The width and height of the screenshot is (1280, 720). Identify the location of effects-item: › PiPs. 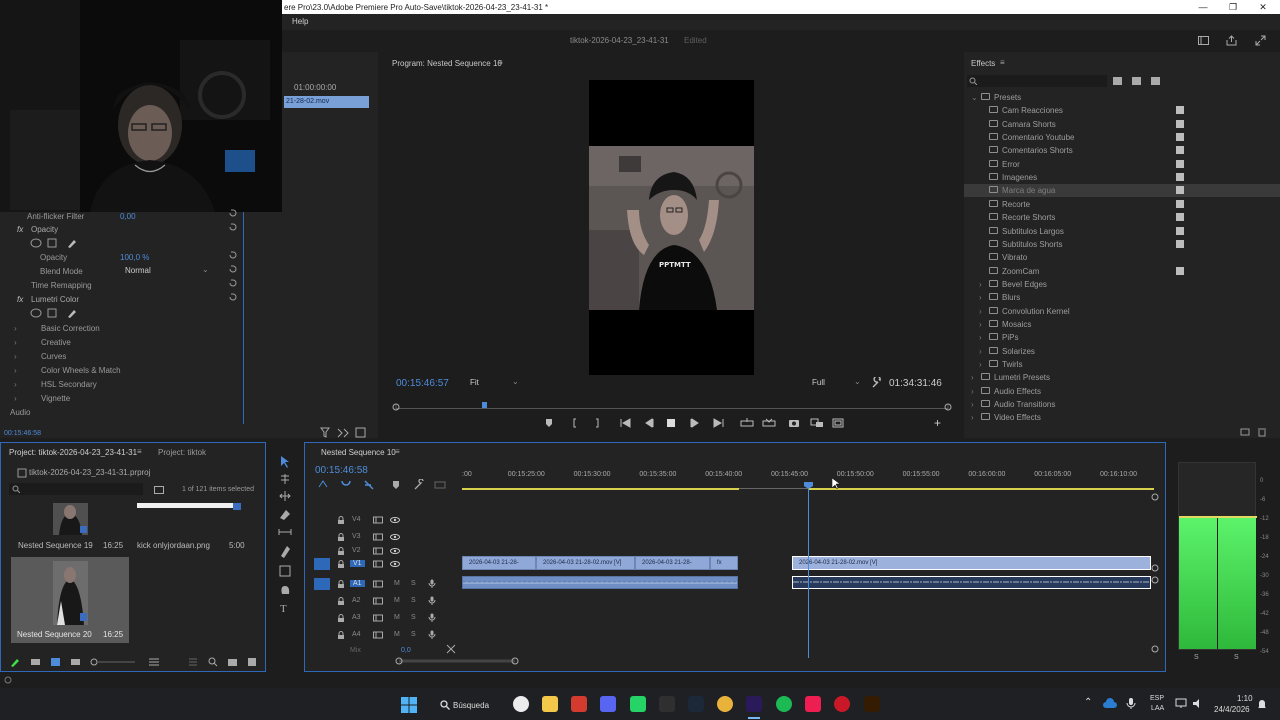
(1122, 337).